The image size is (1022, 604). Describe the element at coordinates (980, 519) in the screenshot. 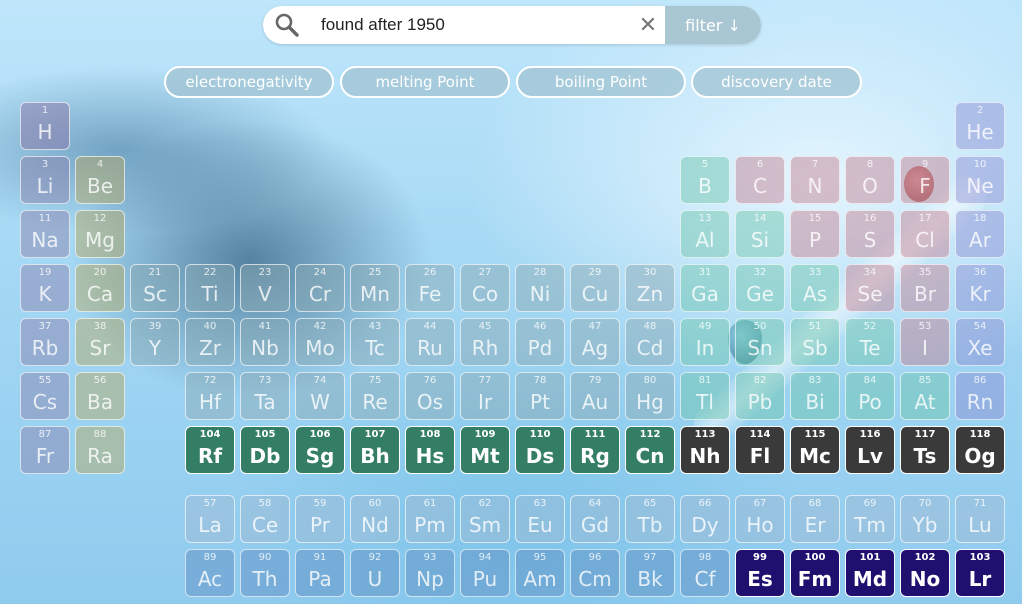

I see `element-tile: 71 Lu` at that location.